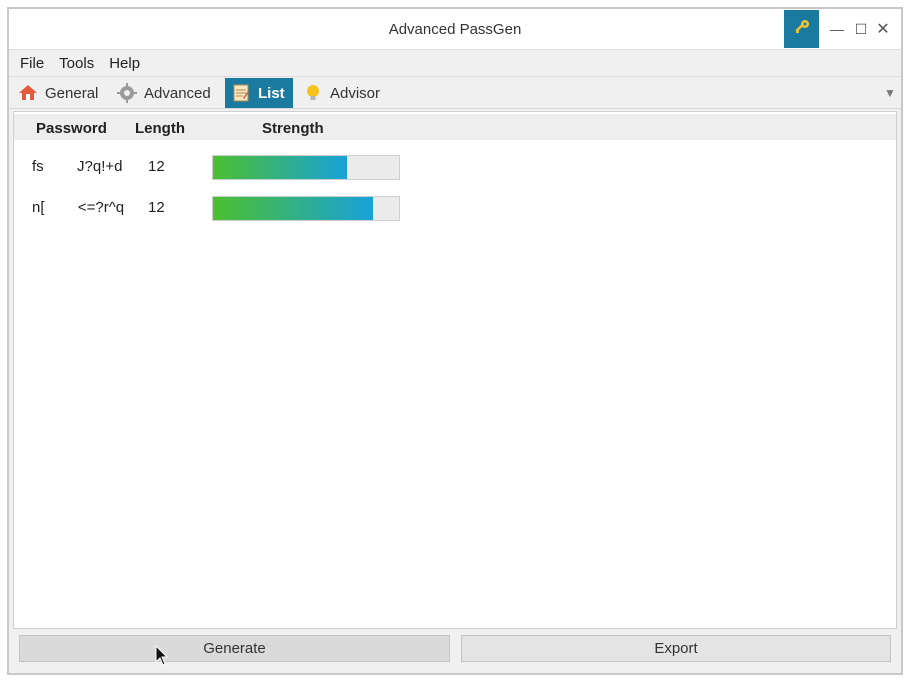 This screenshot has height=681, width=910. Describe the element at coordinates (127, 93) in the screenshot. I see `gear-icon` at that location.